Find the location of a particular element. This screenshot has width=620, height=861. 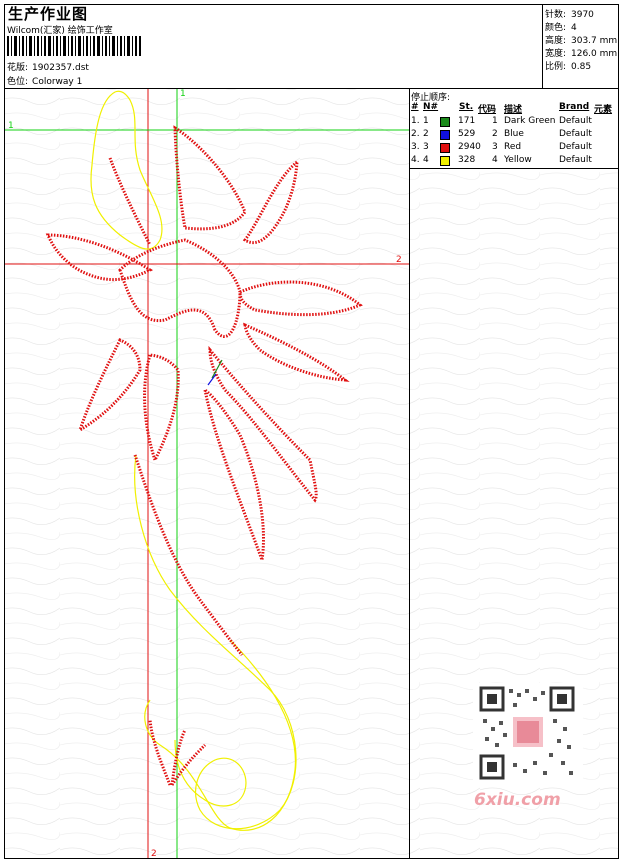

red-vertical-label: 2 is located at coordinates (154, 854).